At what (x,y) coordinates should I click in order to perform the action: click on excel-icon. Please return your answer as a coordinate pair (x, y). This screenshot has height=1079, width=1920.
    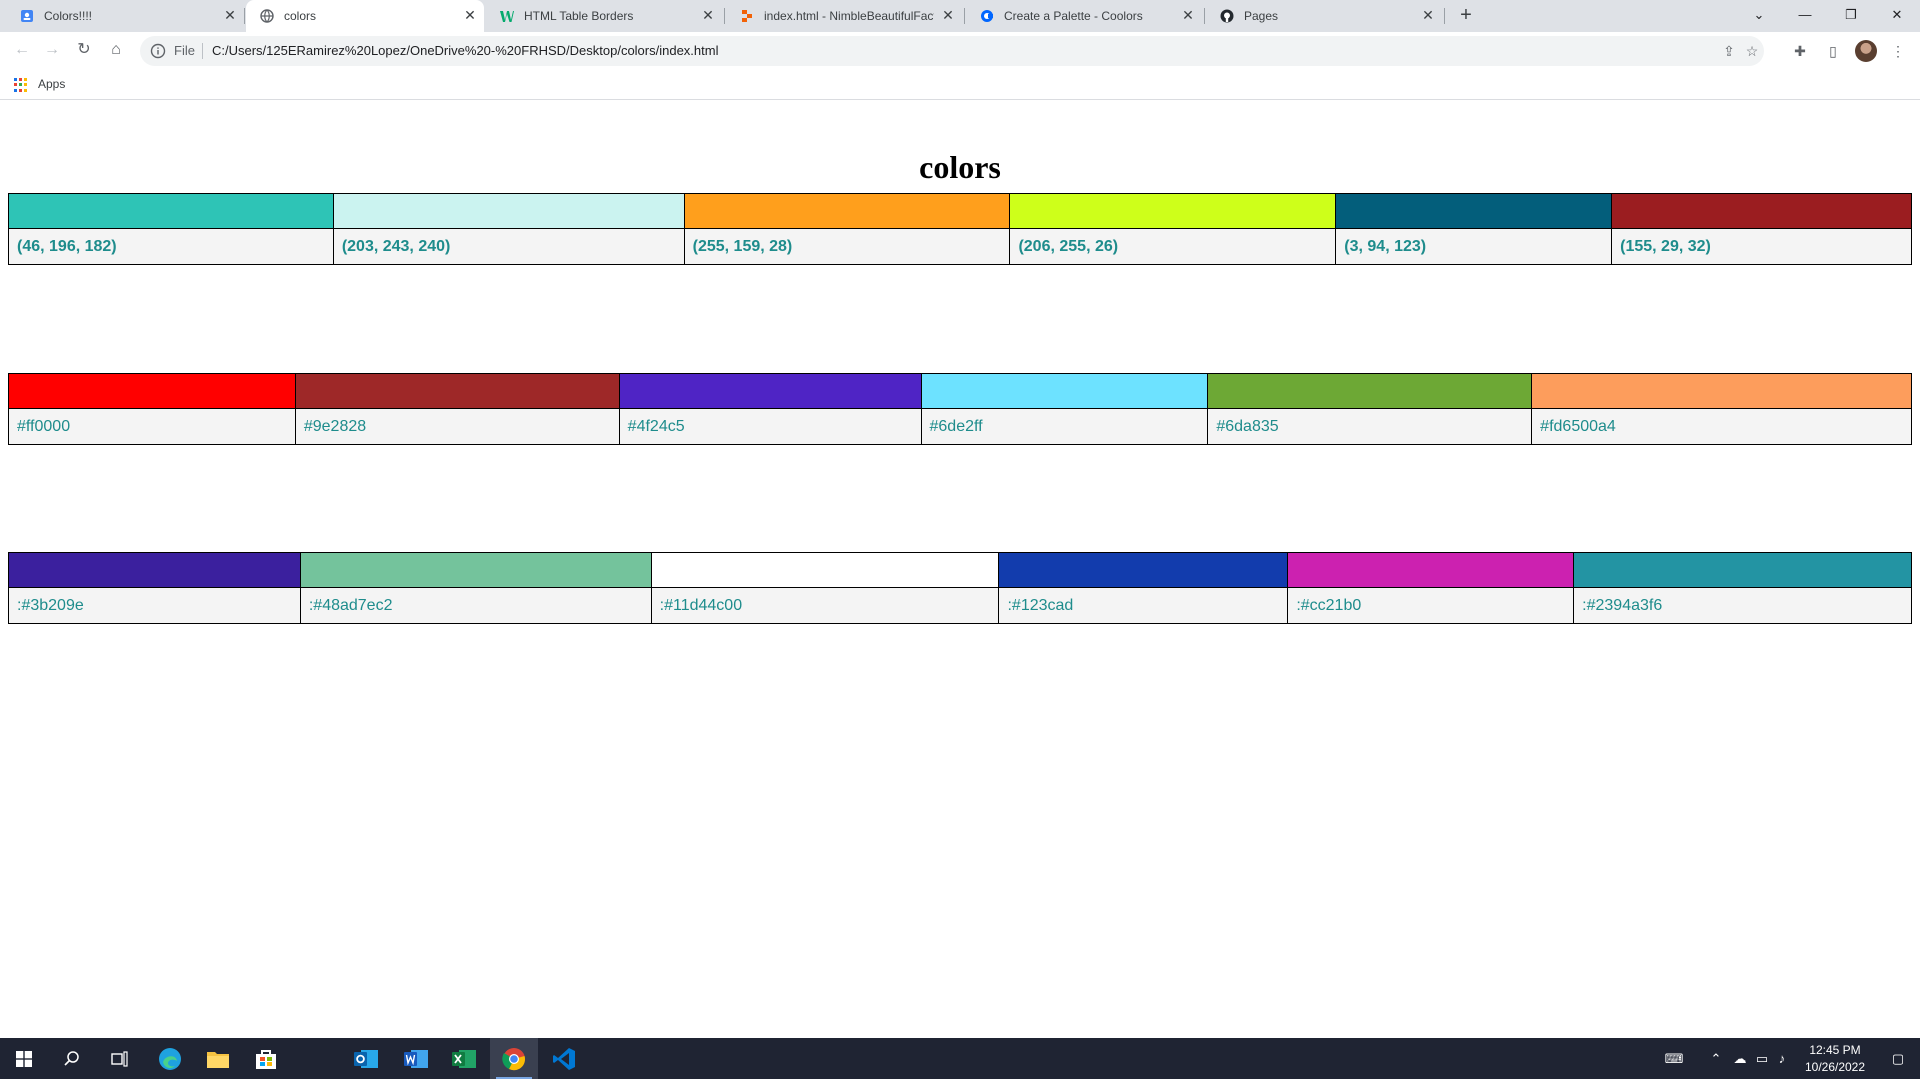
    Looking at the image, I should click on (464, 1058).